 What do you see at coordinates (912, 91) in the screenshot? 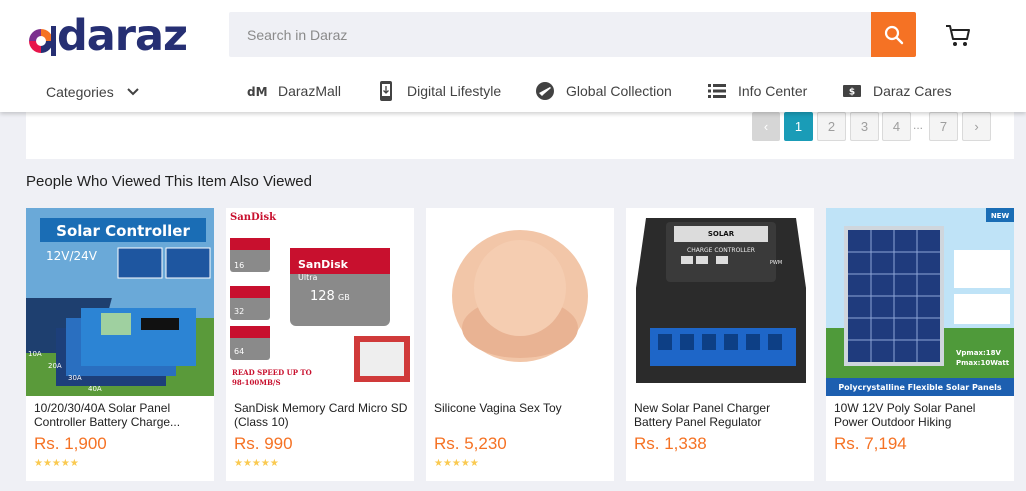
I see `nav-label: Daraz Cares` at bounding box center [912, 91].